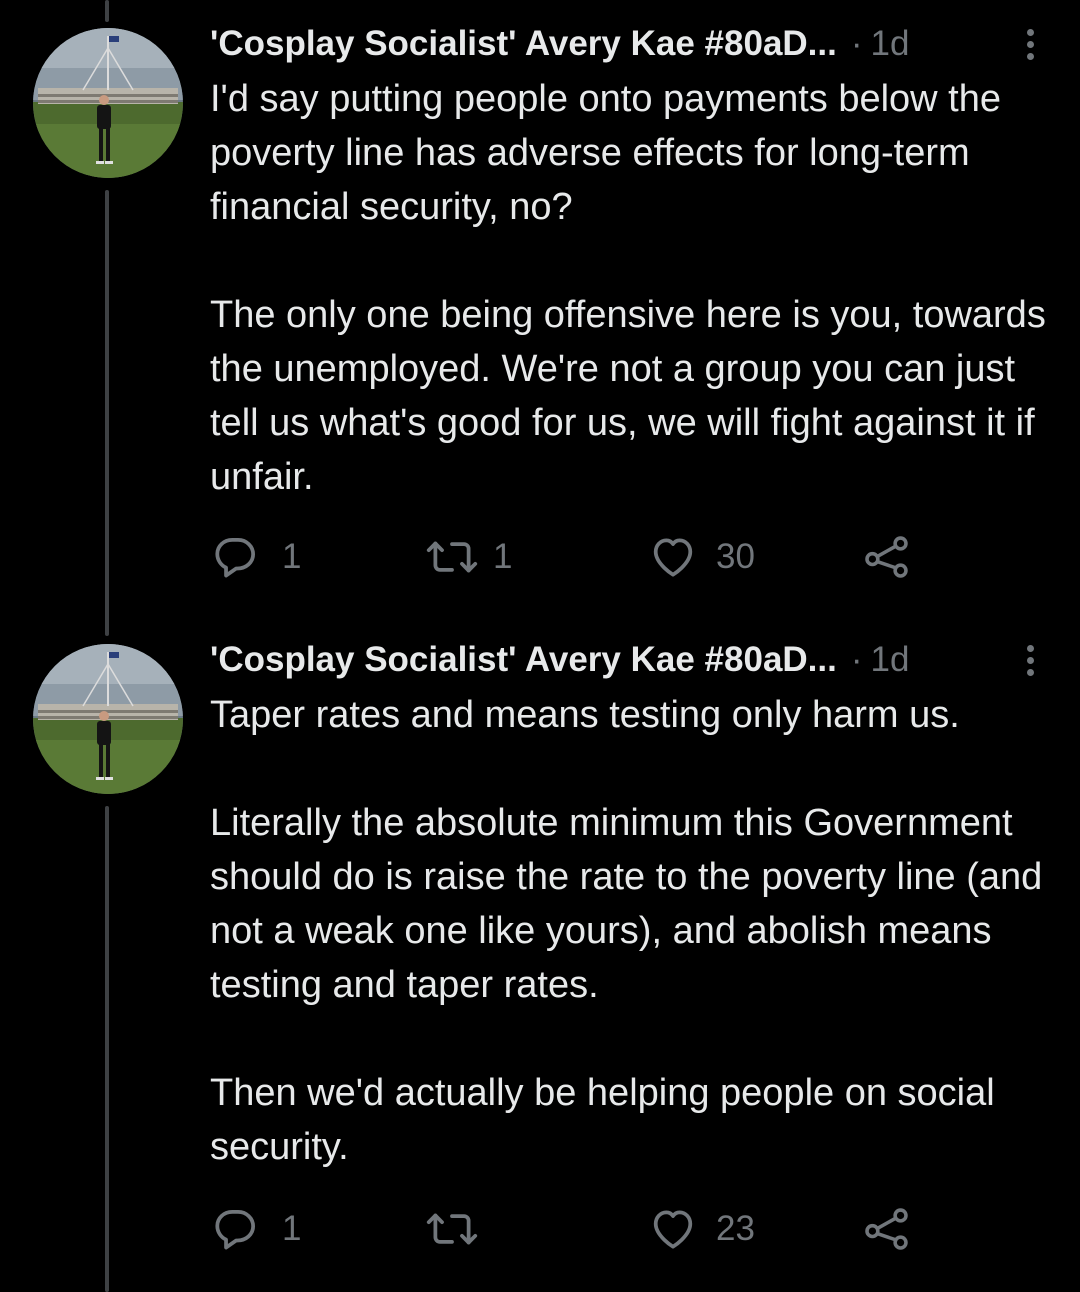 This screenshot has width=1080, height=1292. I want to click on tweet-actions: 1 23, so click(570, 1229).